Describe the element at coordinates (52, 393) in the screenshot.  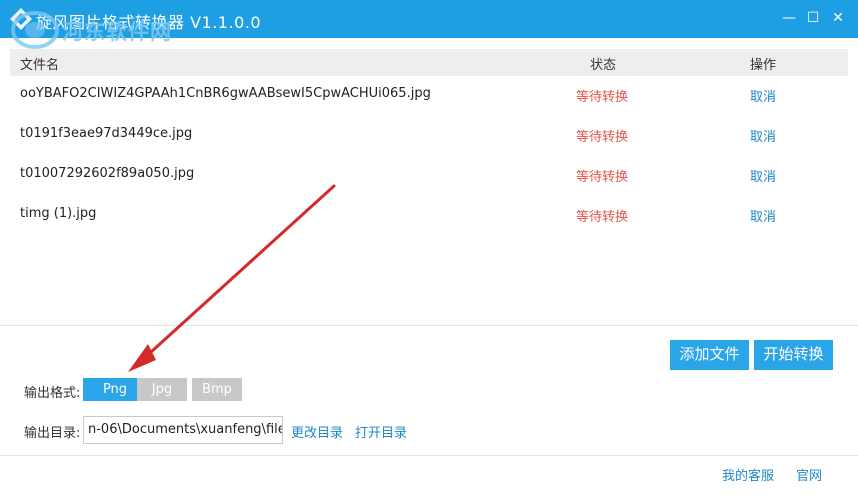
I see `output-format-label: 输出格式:` at that location.